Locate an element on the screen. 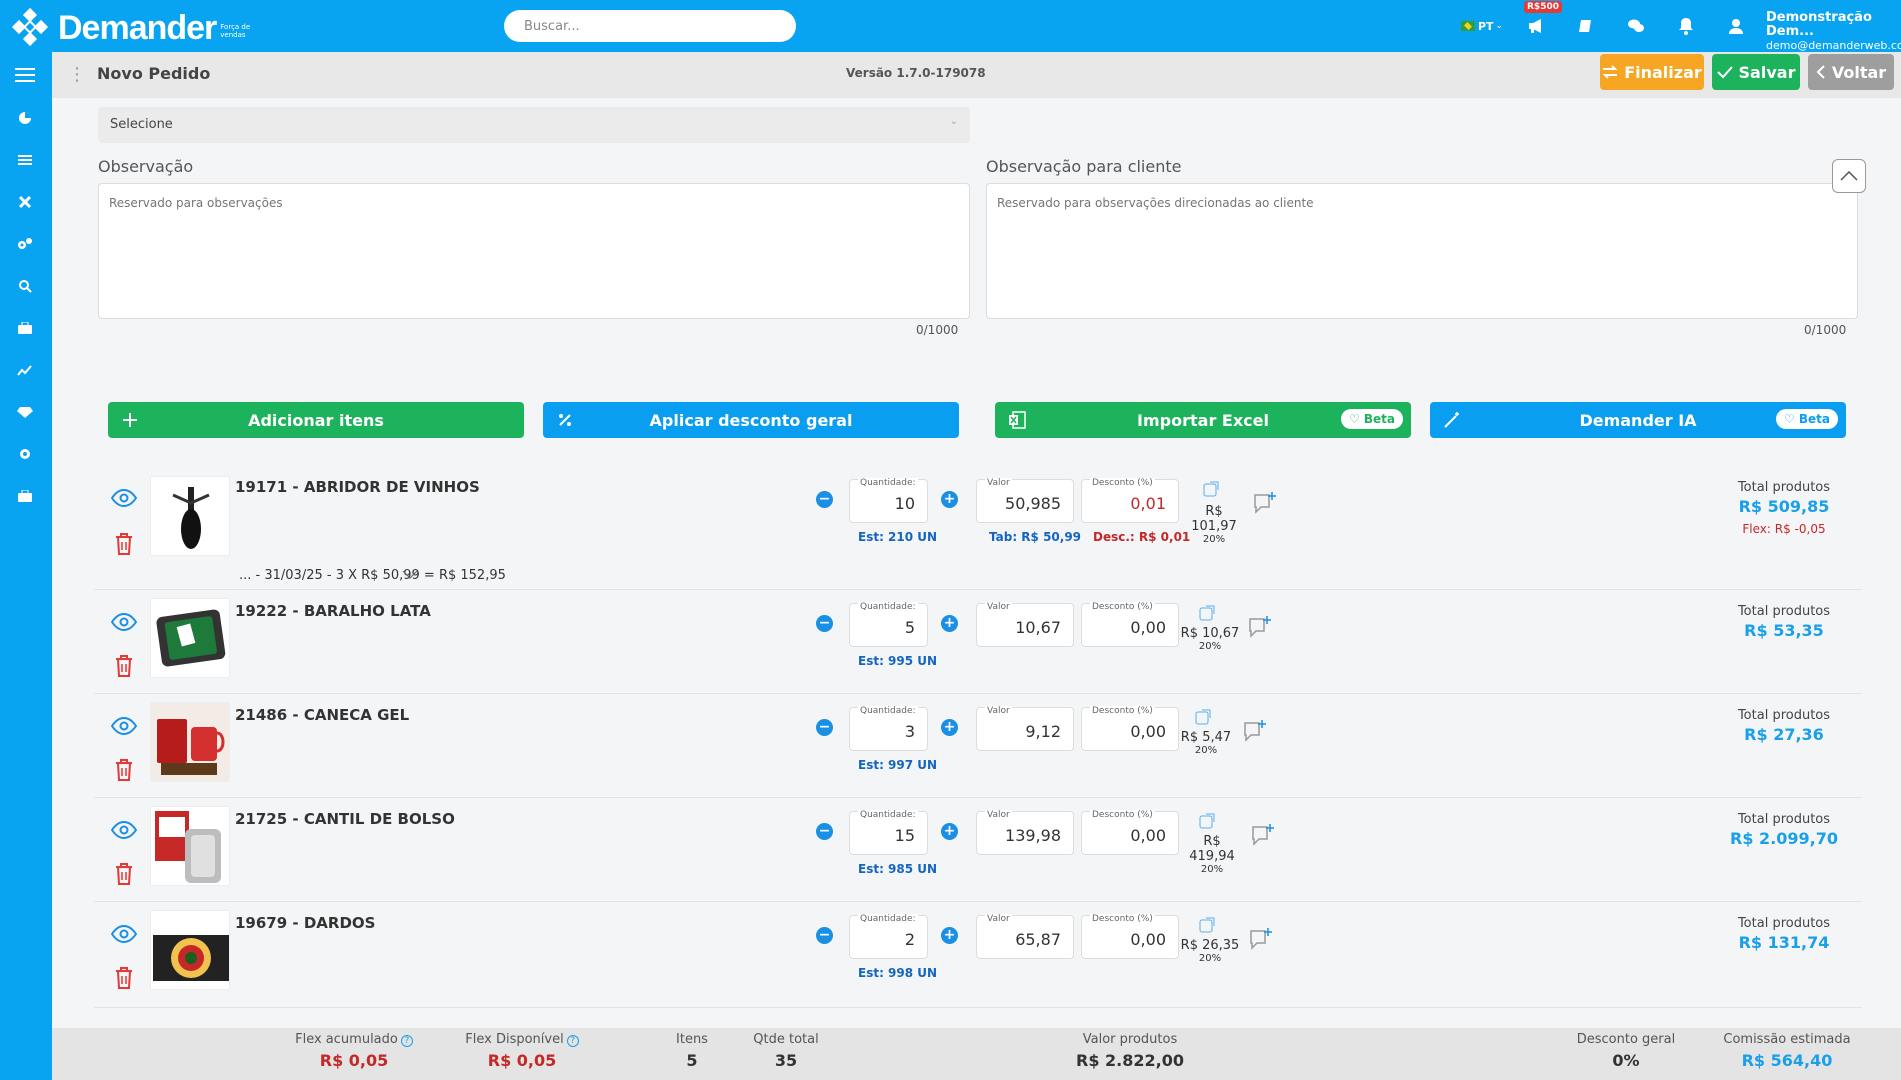  save-button: Salvar is located at coordinates (1756, 72).